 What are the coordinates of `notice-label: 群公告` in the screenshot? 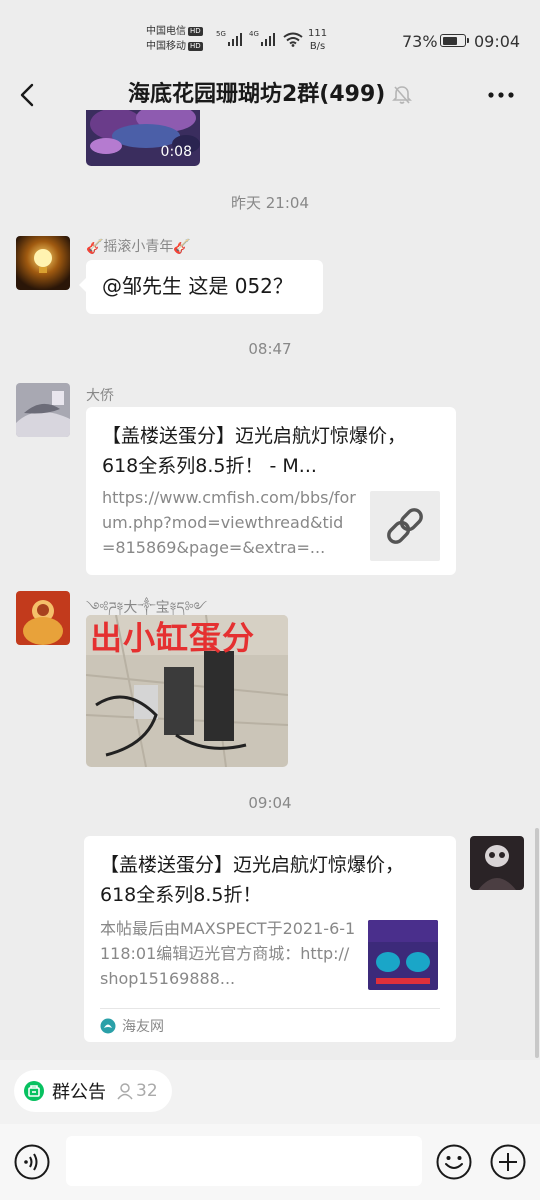 It's located at (79, 1092).